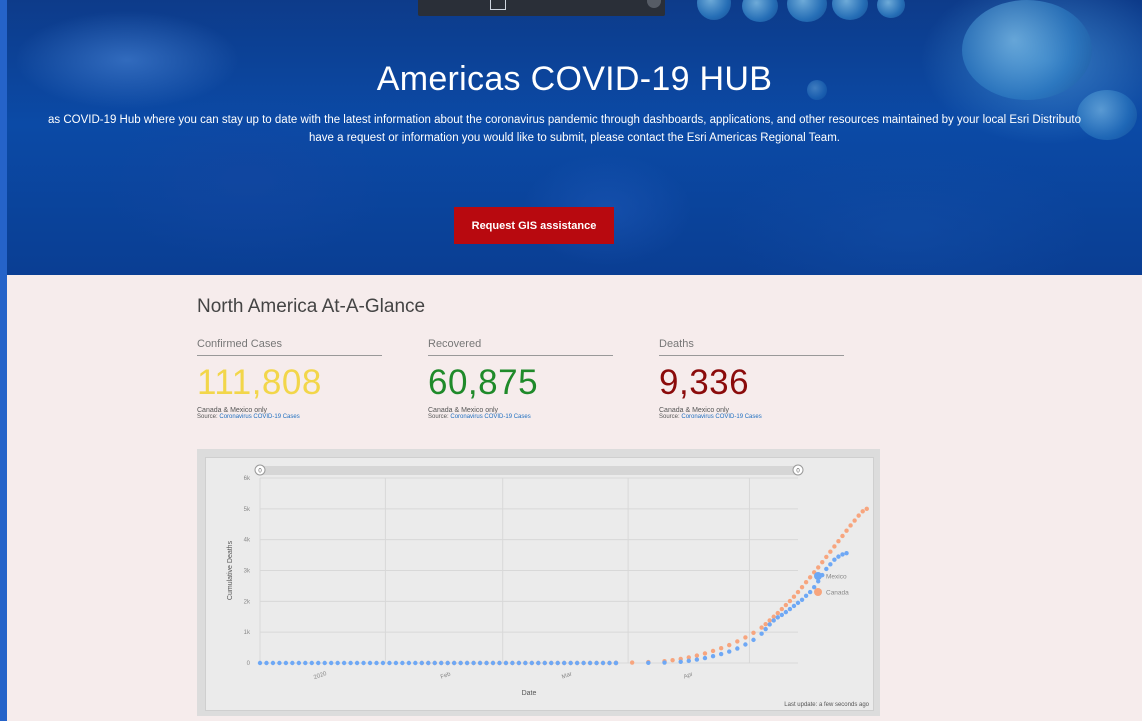 This screenshot has height=721, width=1142. Describe the element at coordinates (529, 470) in the screenshot. I see `range-slider-track` at that location.